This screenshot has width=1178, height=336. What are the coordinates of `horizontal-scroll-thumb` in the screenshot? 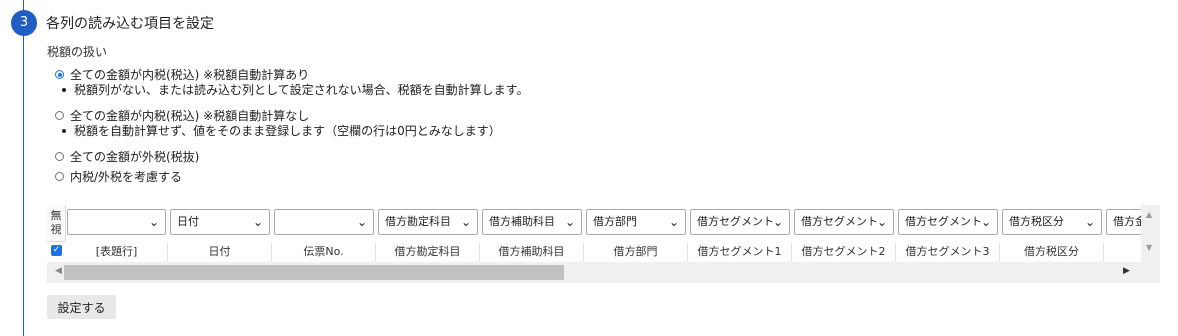 It's located at (314, 272).